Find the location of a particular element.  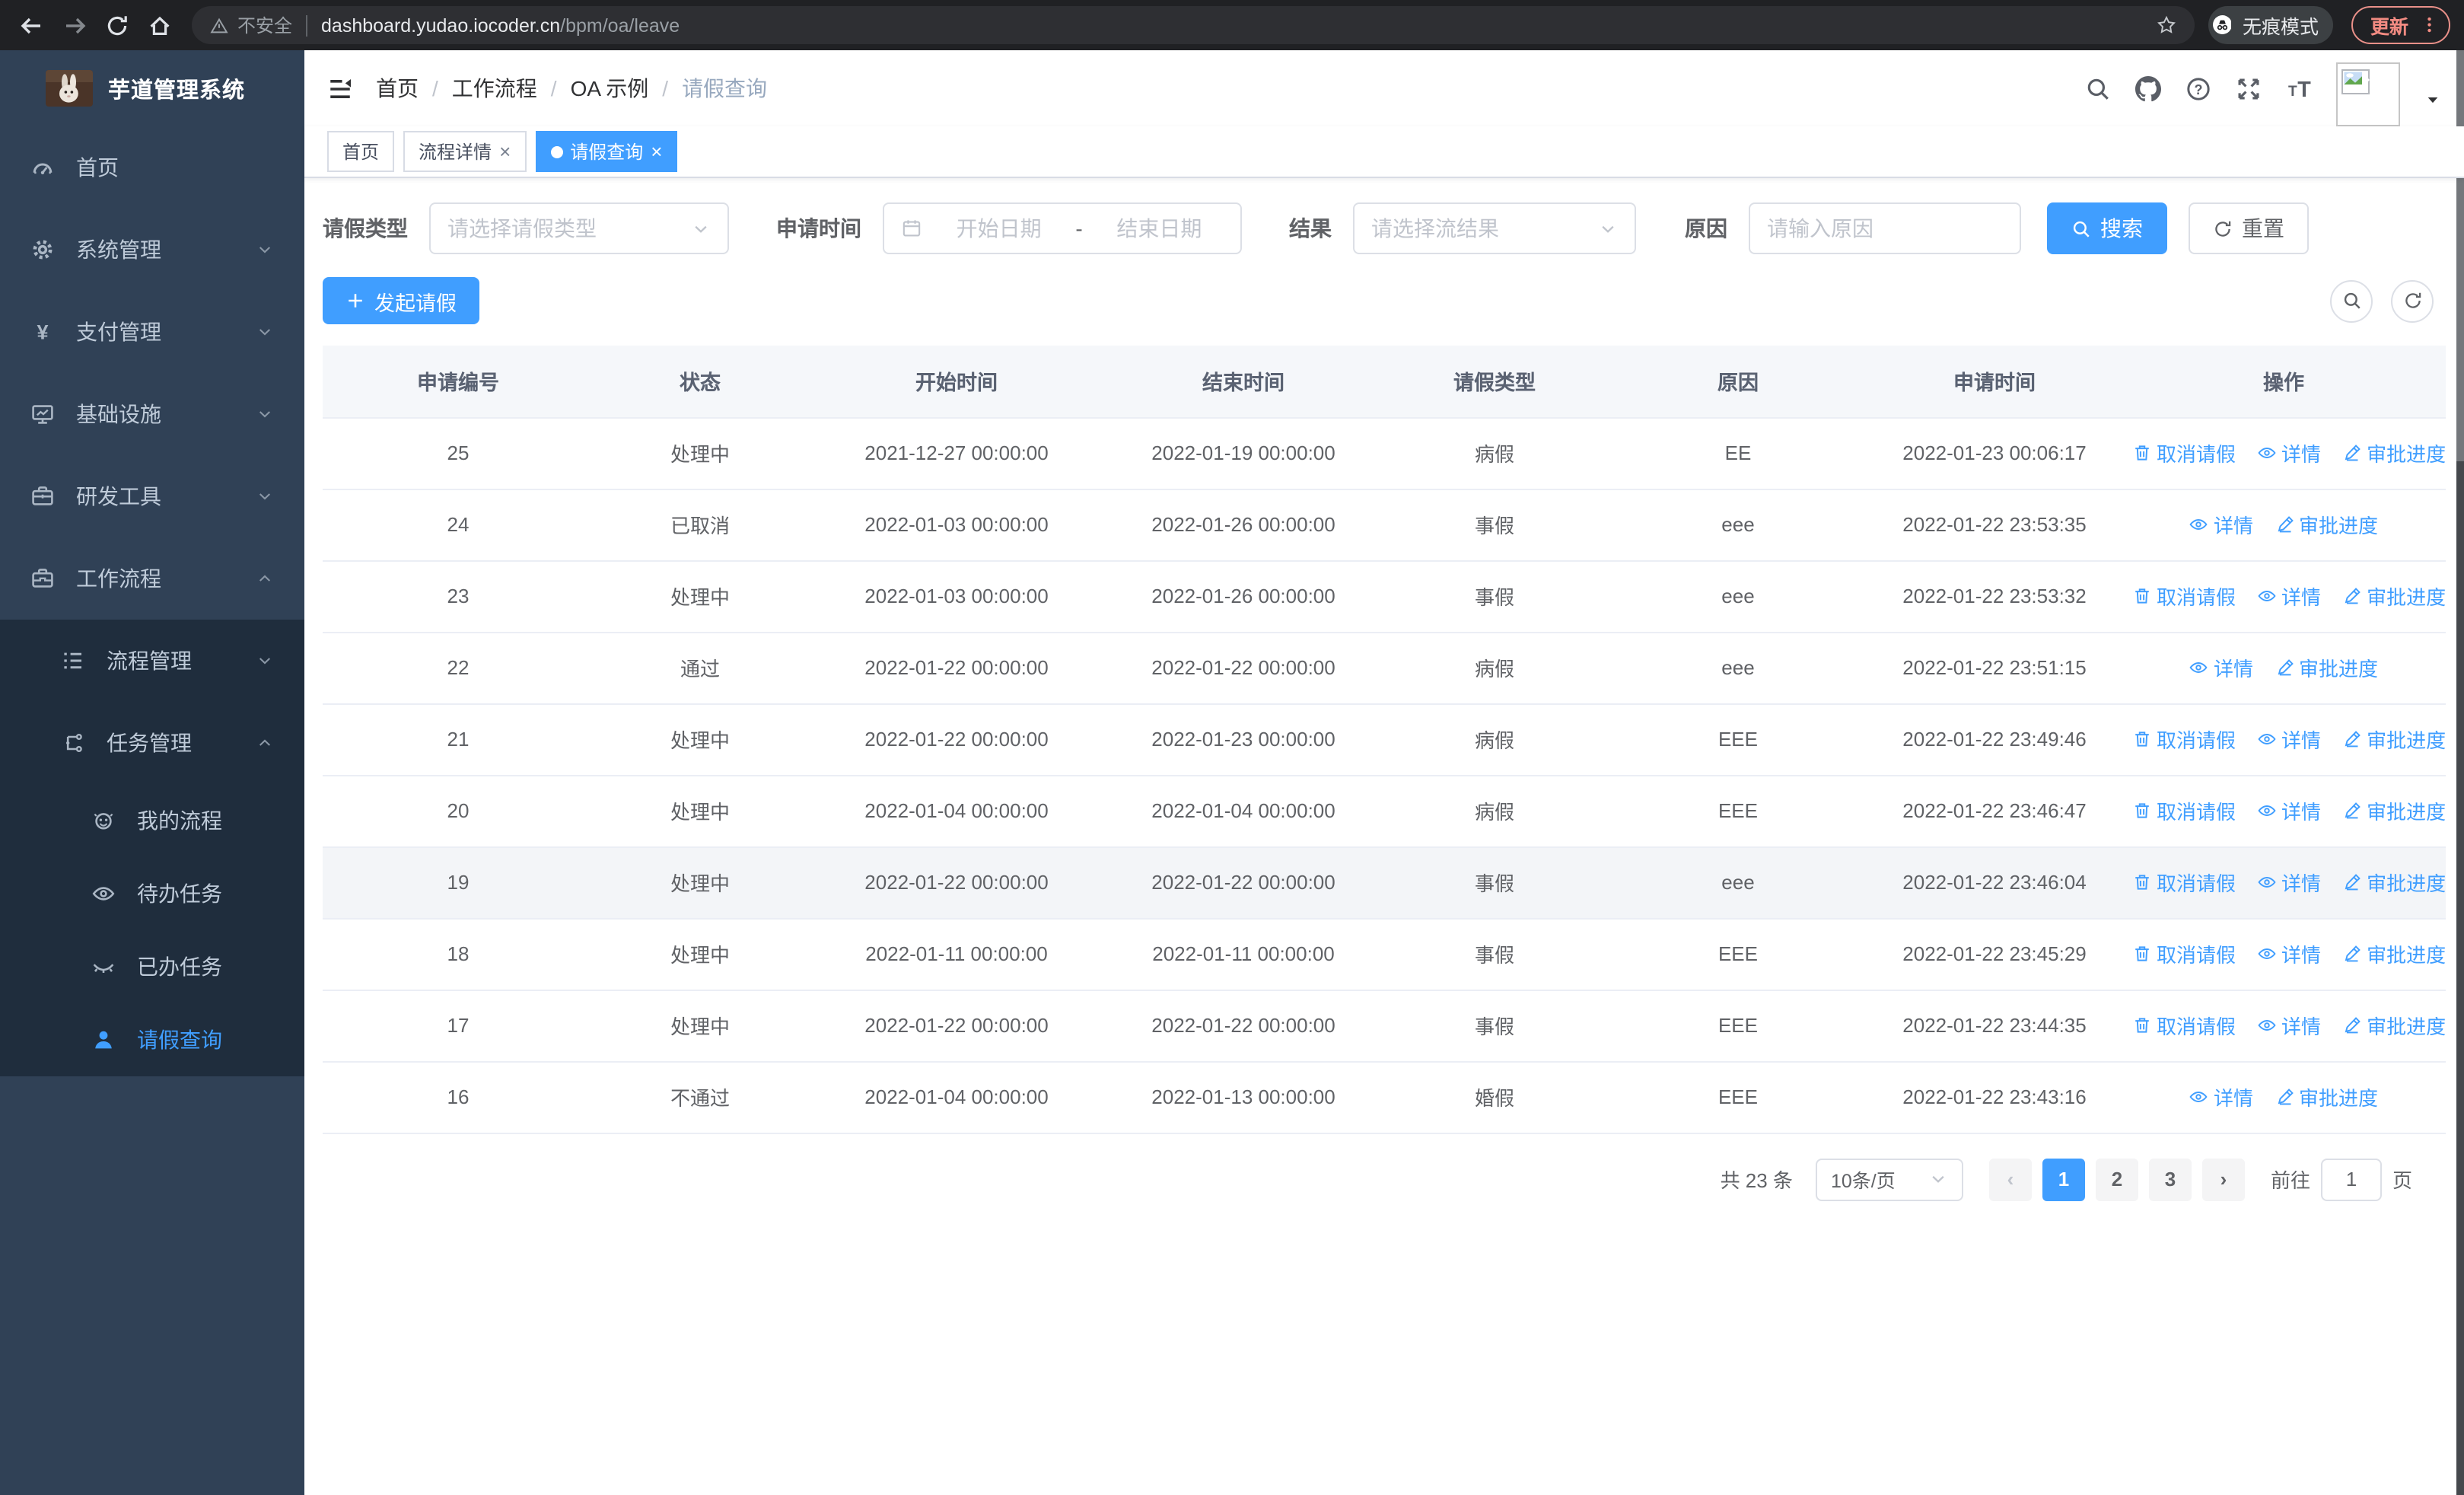

goto-page-input: 1 is located at coordinates (2351, 1179).